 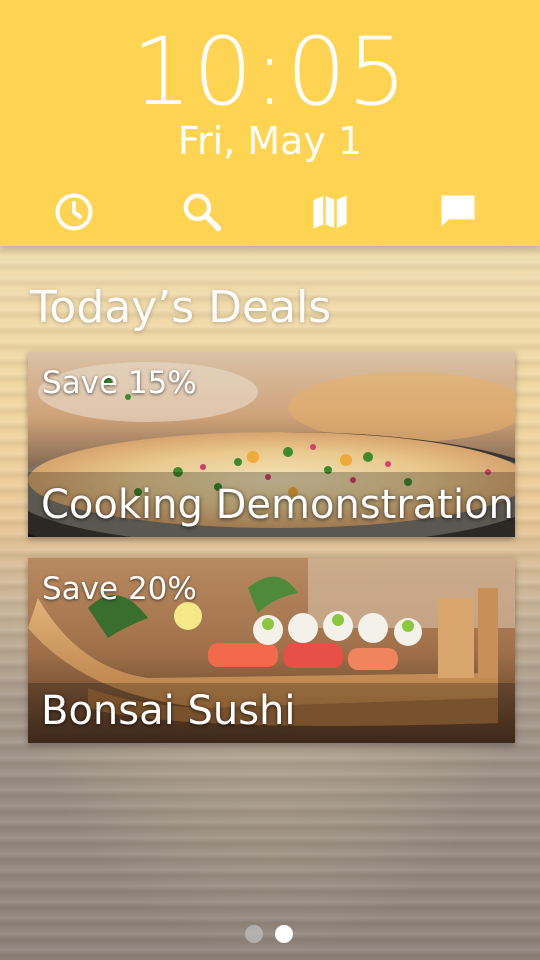 What do you see at coordinates (119, 383) in the screenshot?
I see `deal-discount: Save 15%` at bounding box center [119, 383].